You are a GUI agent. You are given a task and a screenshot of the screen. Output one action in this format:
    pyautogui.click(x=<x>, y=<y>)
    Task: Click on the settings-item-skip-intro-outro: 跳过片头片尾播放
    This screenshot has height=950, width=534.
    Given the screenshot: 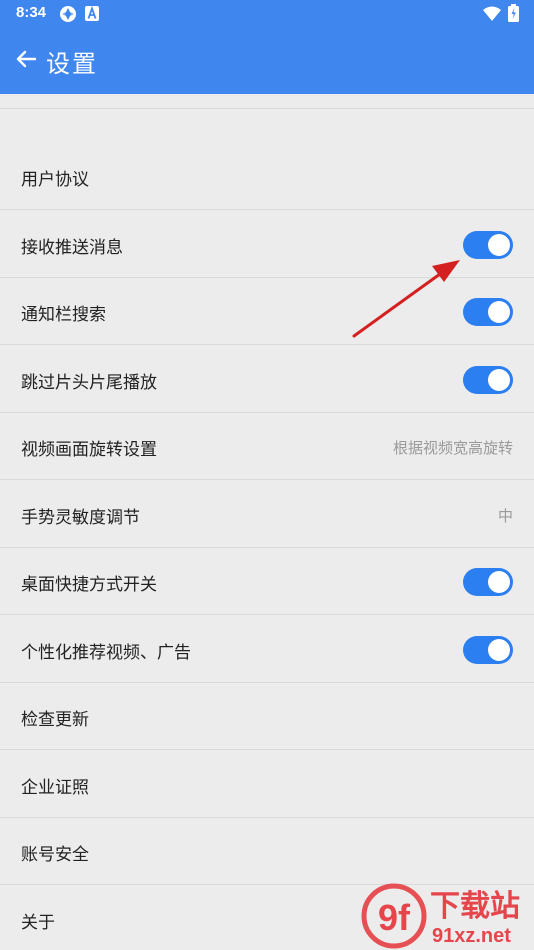 What is the action you would take?
    pyautogui.click(x=267, y=379)
    